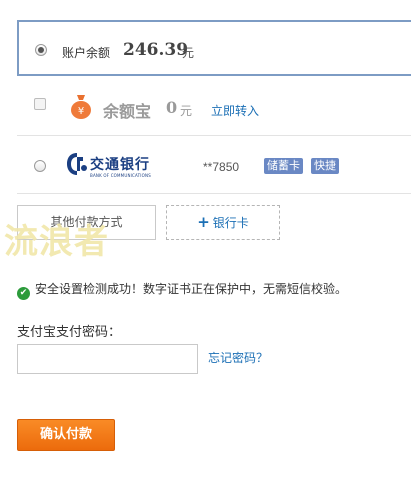 The height and width of the screenshot is (489, 411). What do you see at coordinates (238, 357) in the screenshot?
I see `forgot-password-link: 忘记密码？` at bounding box center [238, 357].